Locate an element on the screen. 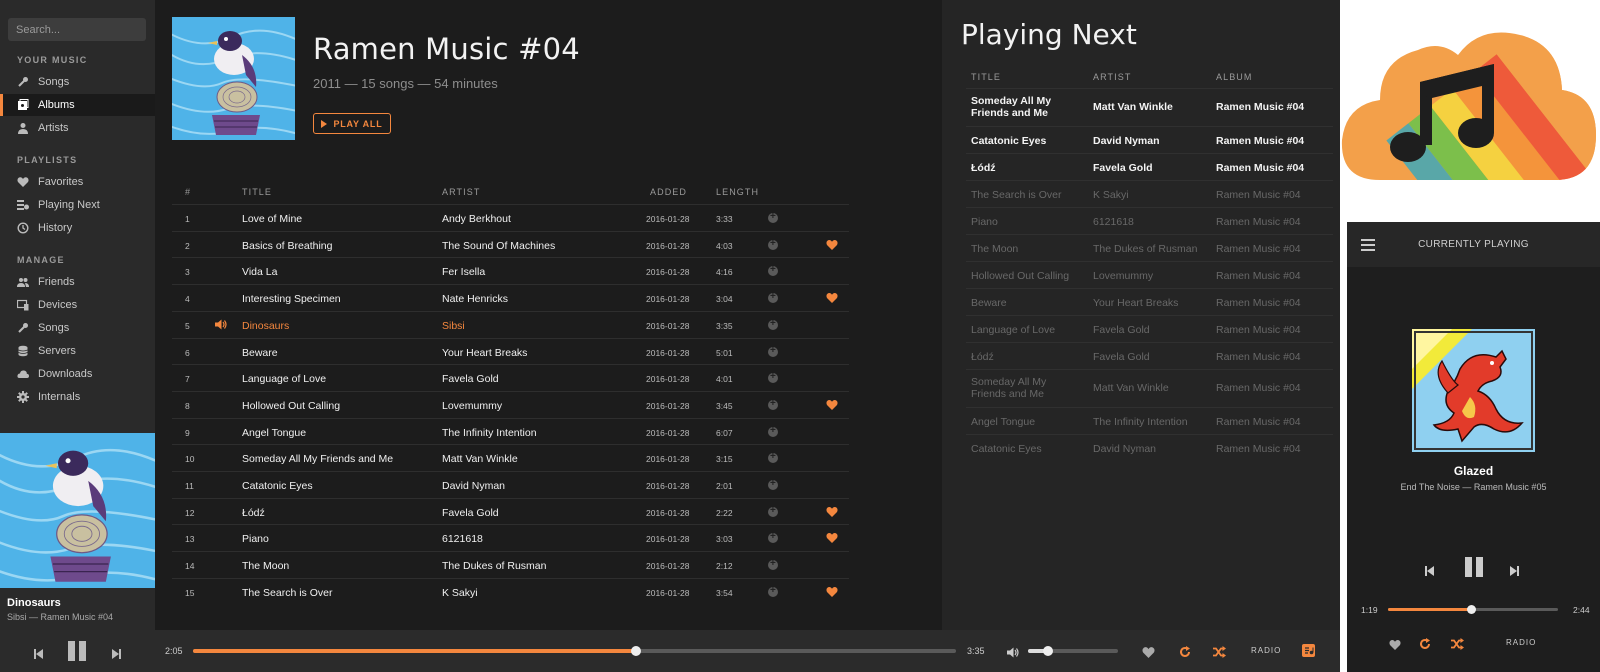 This screenshot has width=1600, height=672. track-artist: The Infinity Intention is located at coordinates (489, 433).